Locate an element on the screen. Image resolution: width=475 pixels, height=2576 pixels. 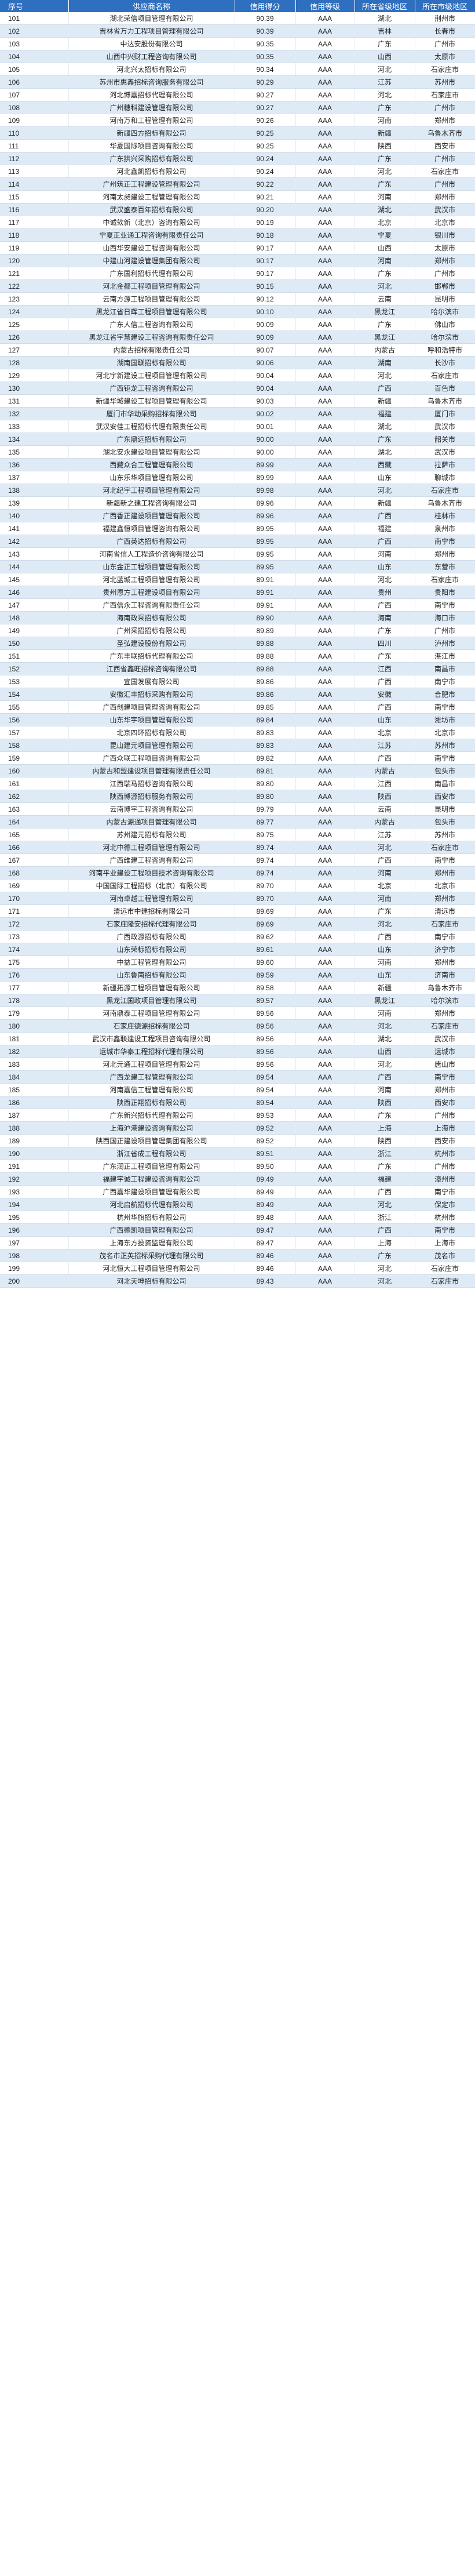
table-row: 116 武汉盛泰百年招标有限公司 90.20 AAA 湖北 武汉市 is located at coordinates (237, 209).